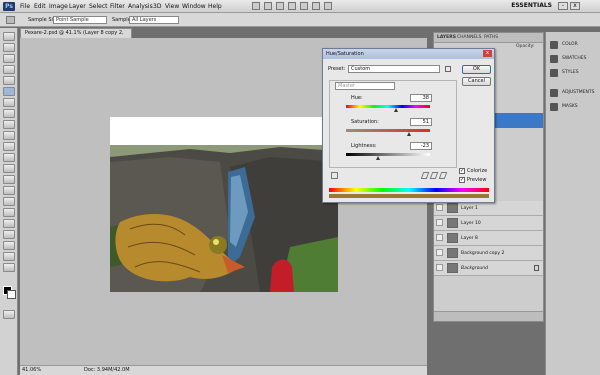 The image size is (600, 375). Describe the element at coordinates (476, 69) in the screenshot. I see `ok-button: OK` at that location.